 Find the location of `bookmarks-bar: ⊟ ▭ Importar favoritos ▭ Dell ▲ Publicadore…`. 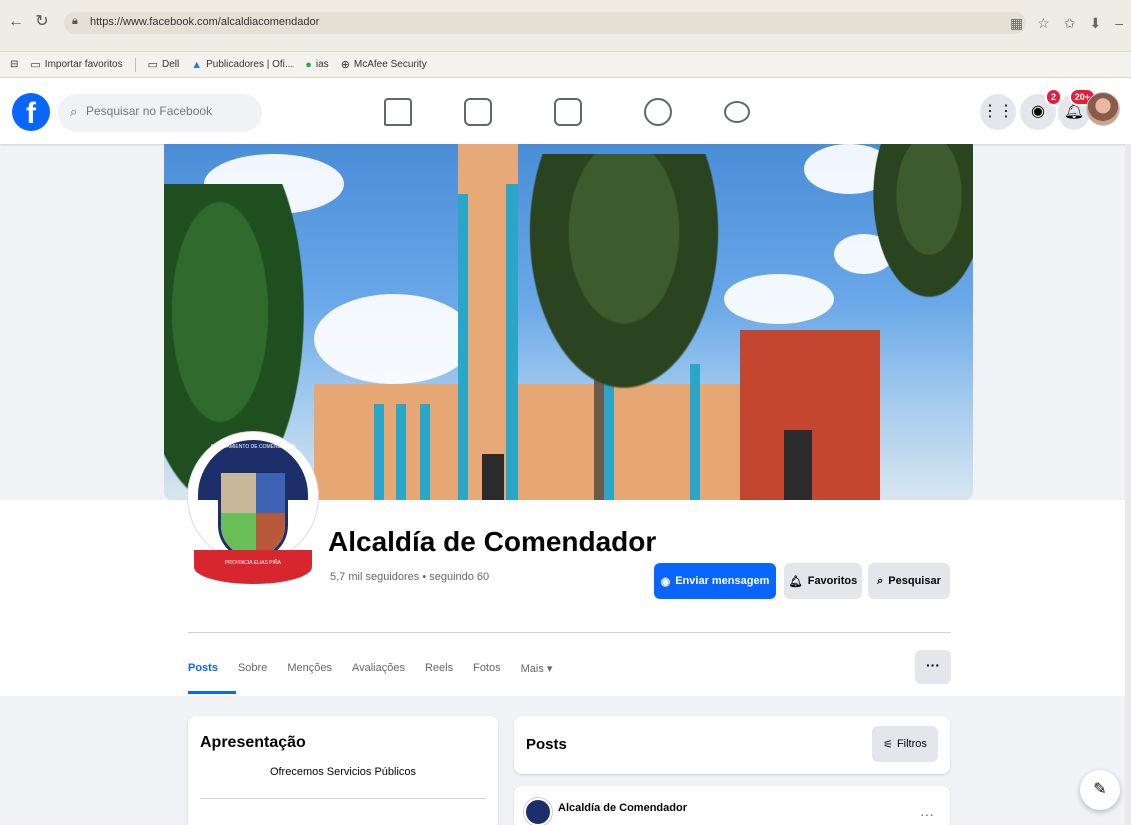

bookmarks-bar: ⊟ ▭ Importar favoritos ▭ Dell ▲ Publicadore… is located at coordinates (565, 65).